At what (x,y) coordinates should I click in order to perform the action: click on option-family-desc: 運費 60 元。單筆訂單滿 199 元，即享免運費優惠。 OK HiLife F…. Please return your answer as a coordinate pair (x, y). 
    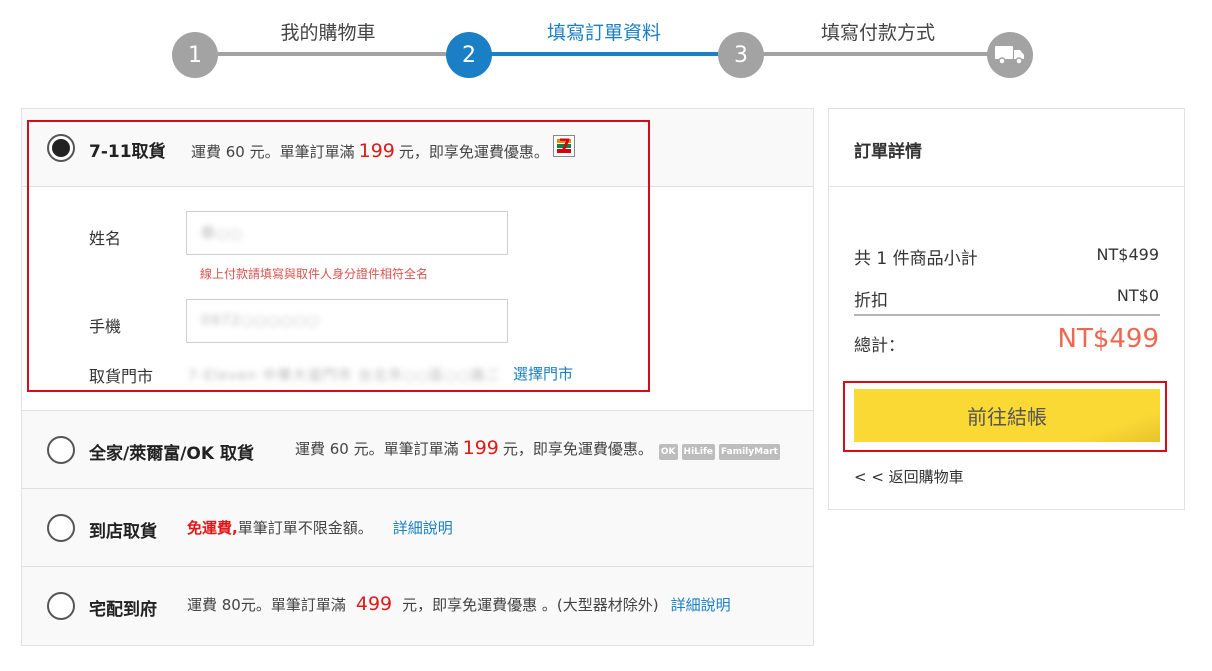
    Looking at the image, I should click on (537, 448).